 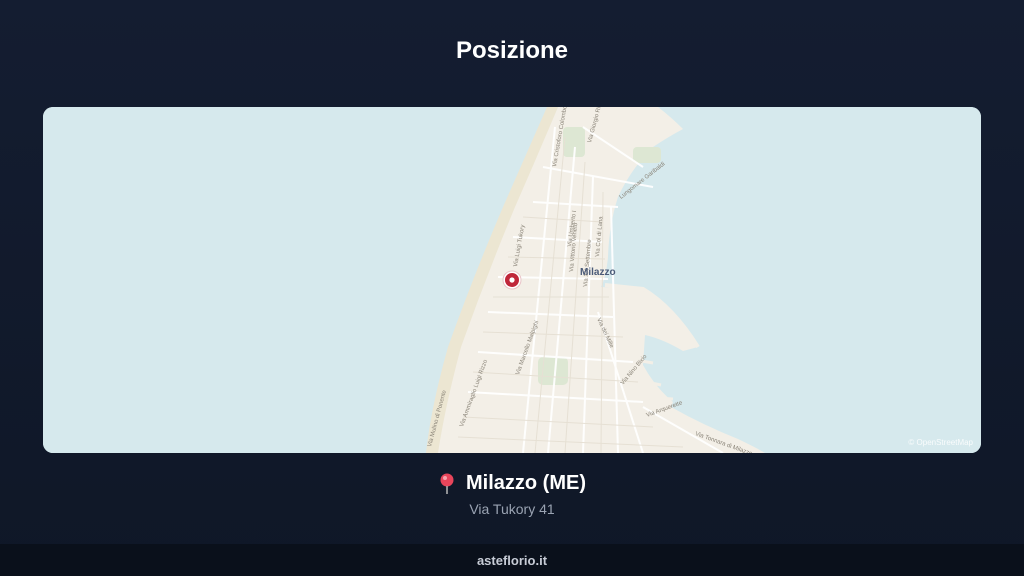 I want to click on footer: asteflorio.it, so click(x=512, y=560).